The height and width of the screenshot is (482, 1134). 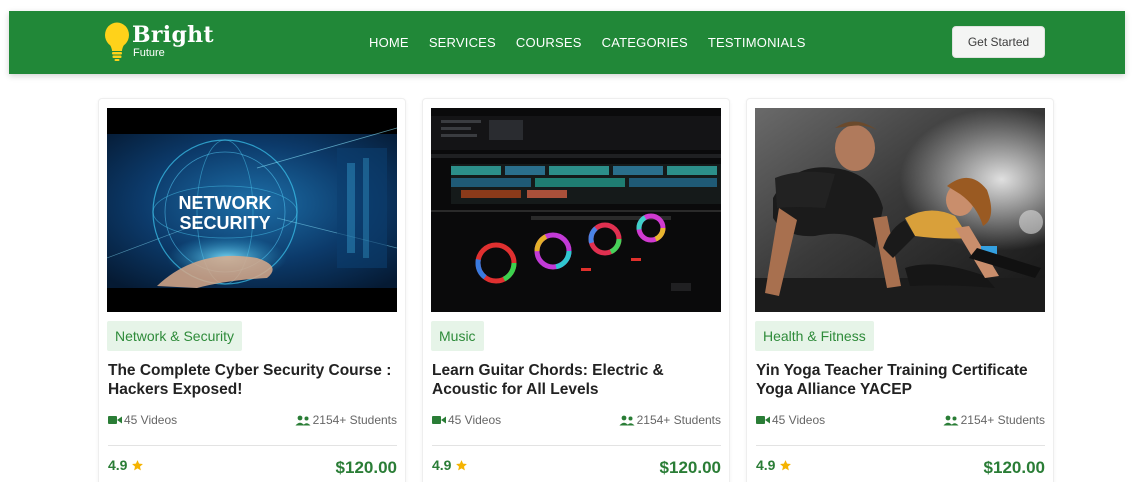 I want to click on nav-home: HOME, so click(x=389, y=42).